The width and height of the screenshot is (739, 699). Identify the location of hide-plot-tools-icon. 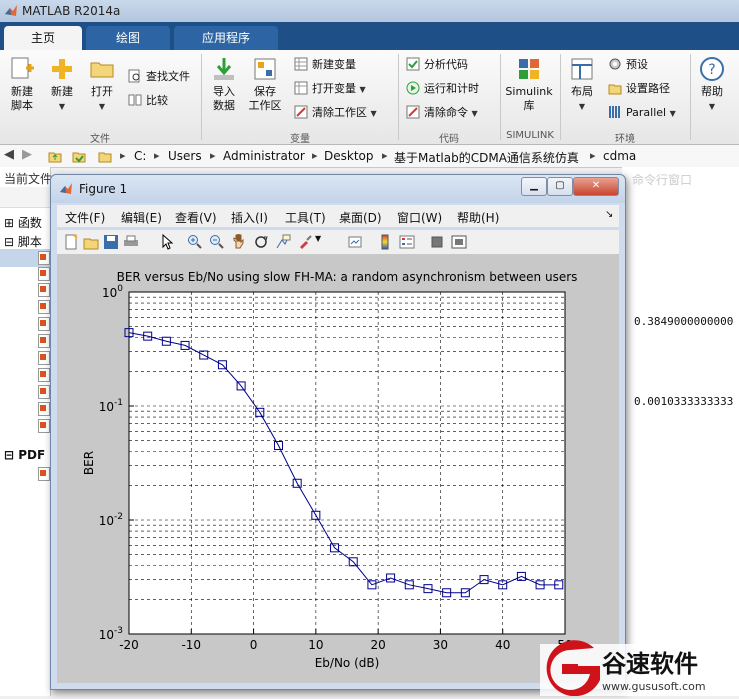
(437, 242).